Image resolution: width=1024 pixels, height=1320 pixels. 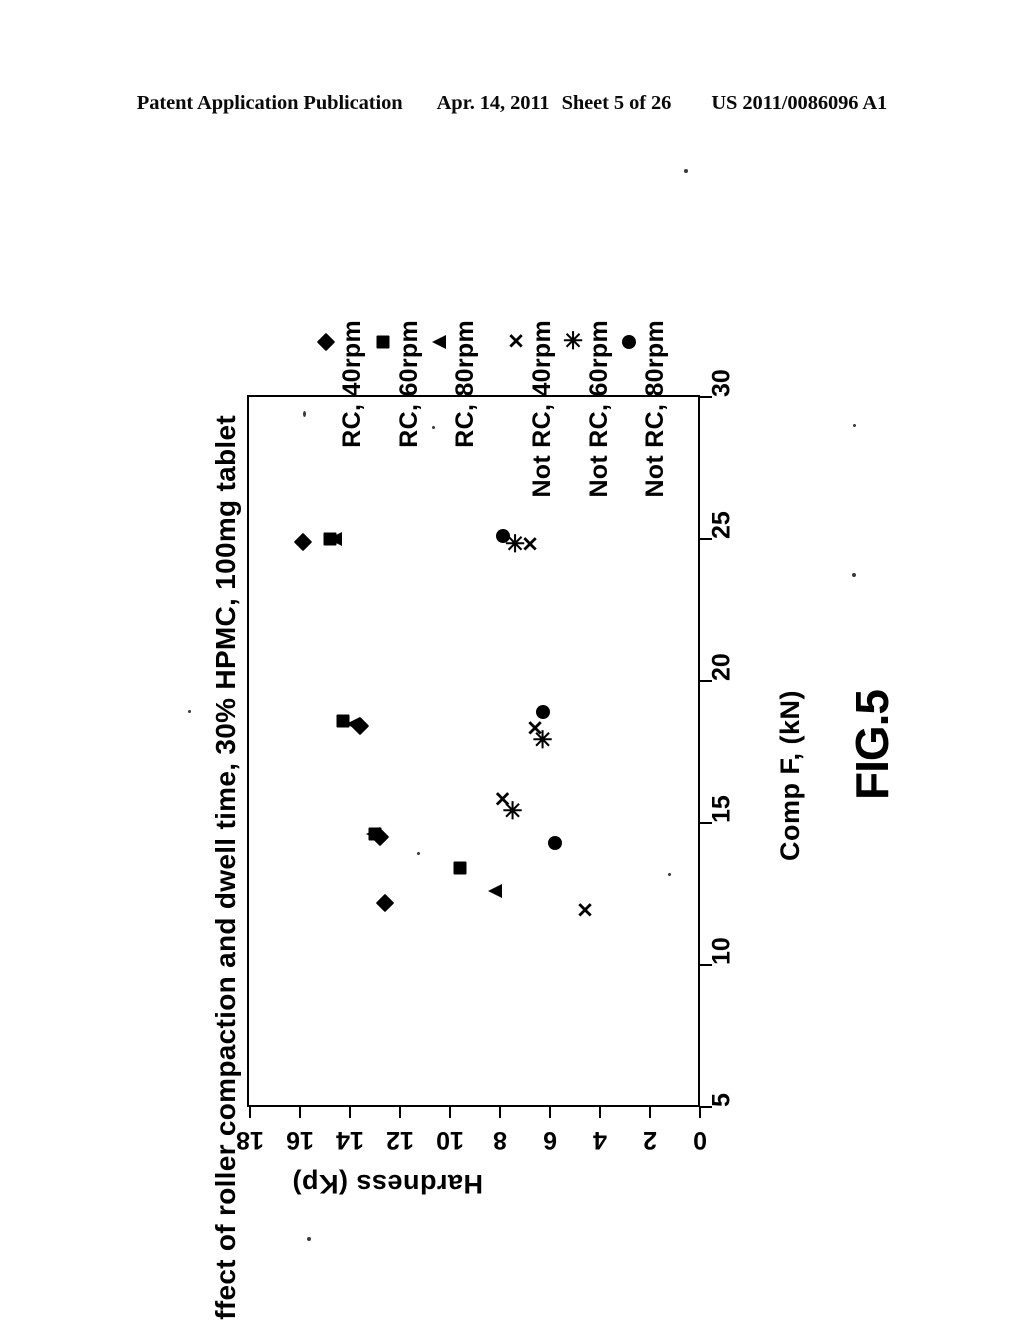 What do you see at coordinates (465, 384) in the screenshot?
I see `legend-label: RC, 80rpm` at bounding box center [465, 384].